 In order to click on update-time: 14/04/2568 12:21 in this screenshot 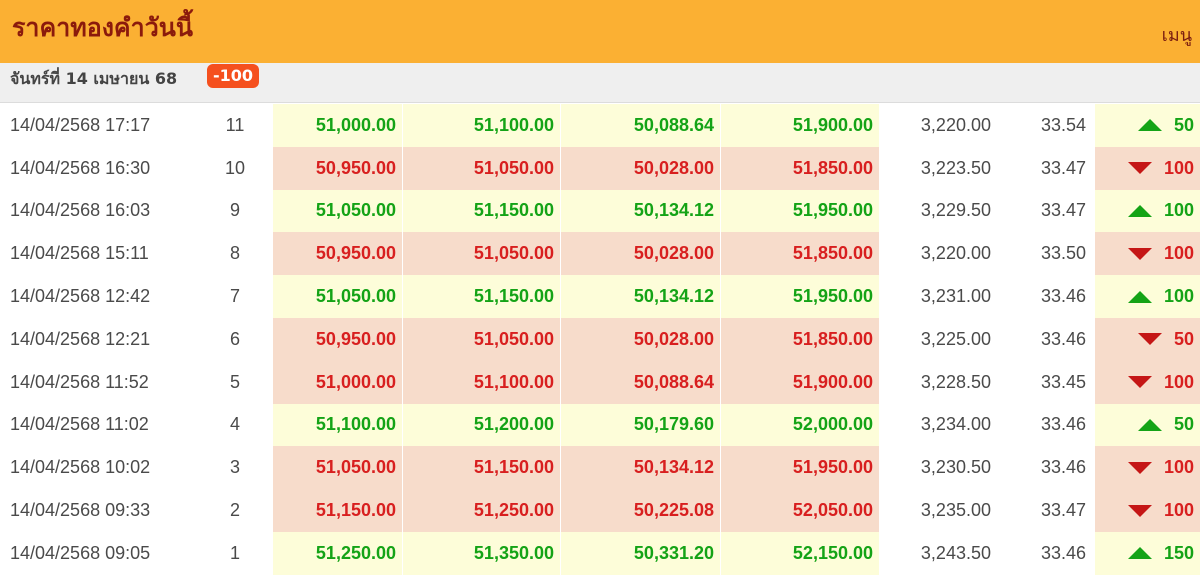, I will do `click(80, 338)`.